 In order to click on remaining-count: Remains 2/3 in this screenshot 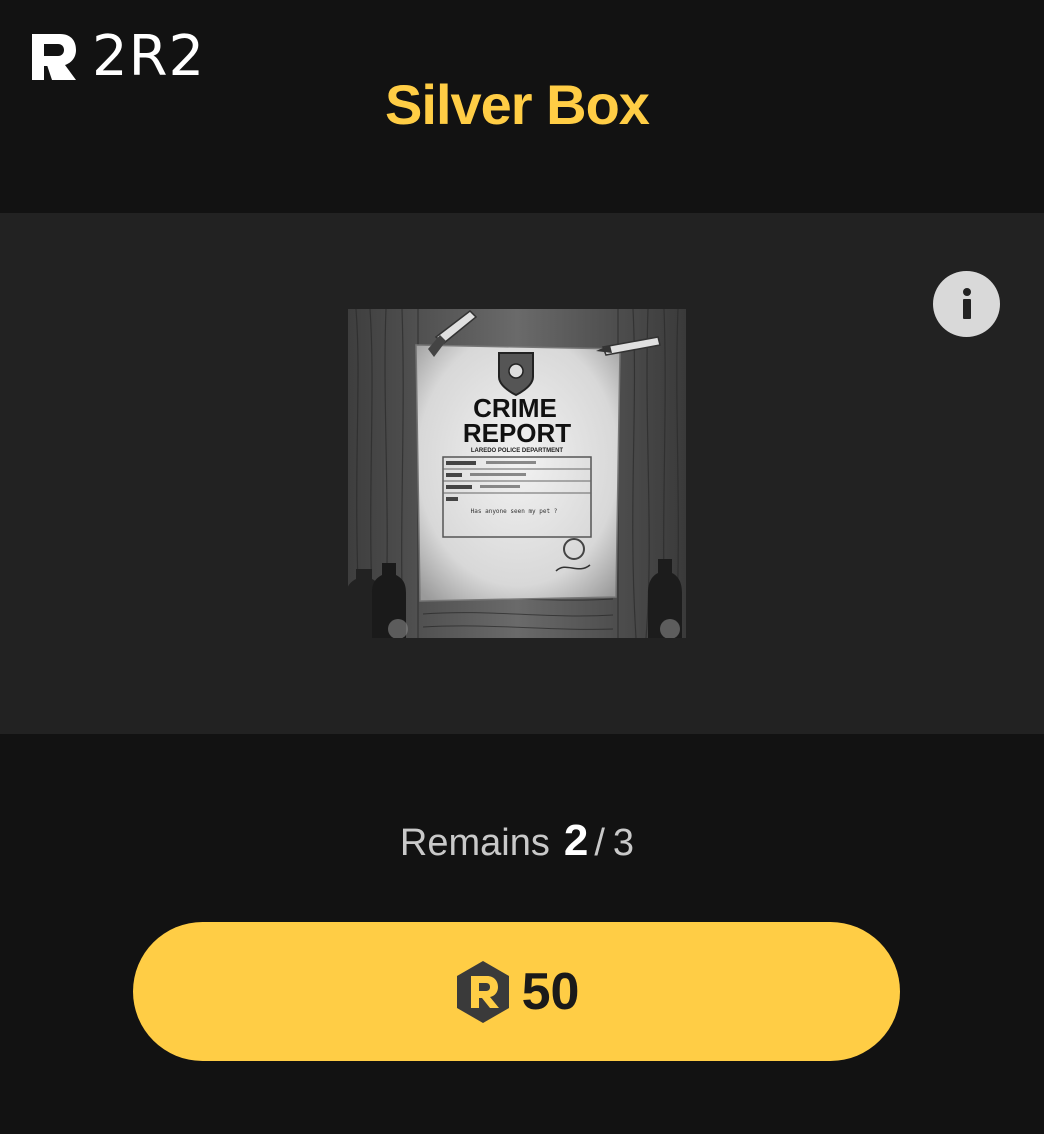, I will do `click(517, 841)`.